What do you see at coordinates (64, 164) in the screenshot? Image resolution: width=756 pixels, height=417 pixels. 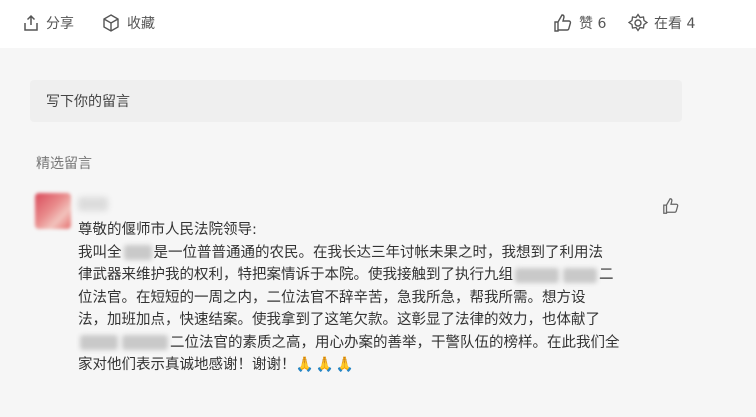 I see `featured-comments-title: 精选留言` at bounding box center [64, 164].